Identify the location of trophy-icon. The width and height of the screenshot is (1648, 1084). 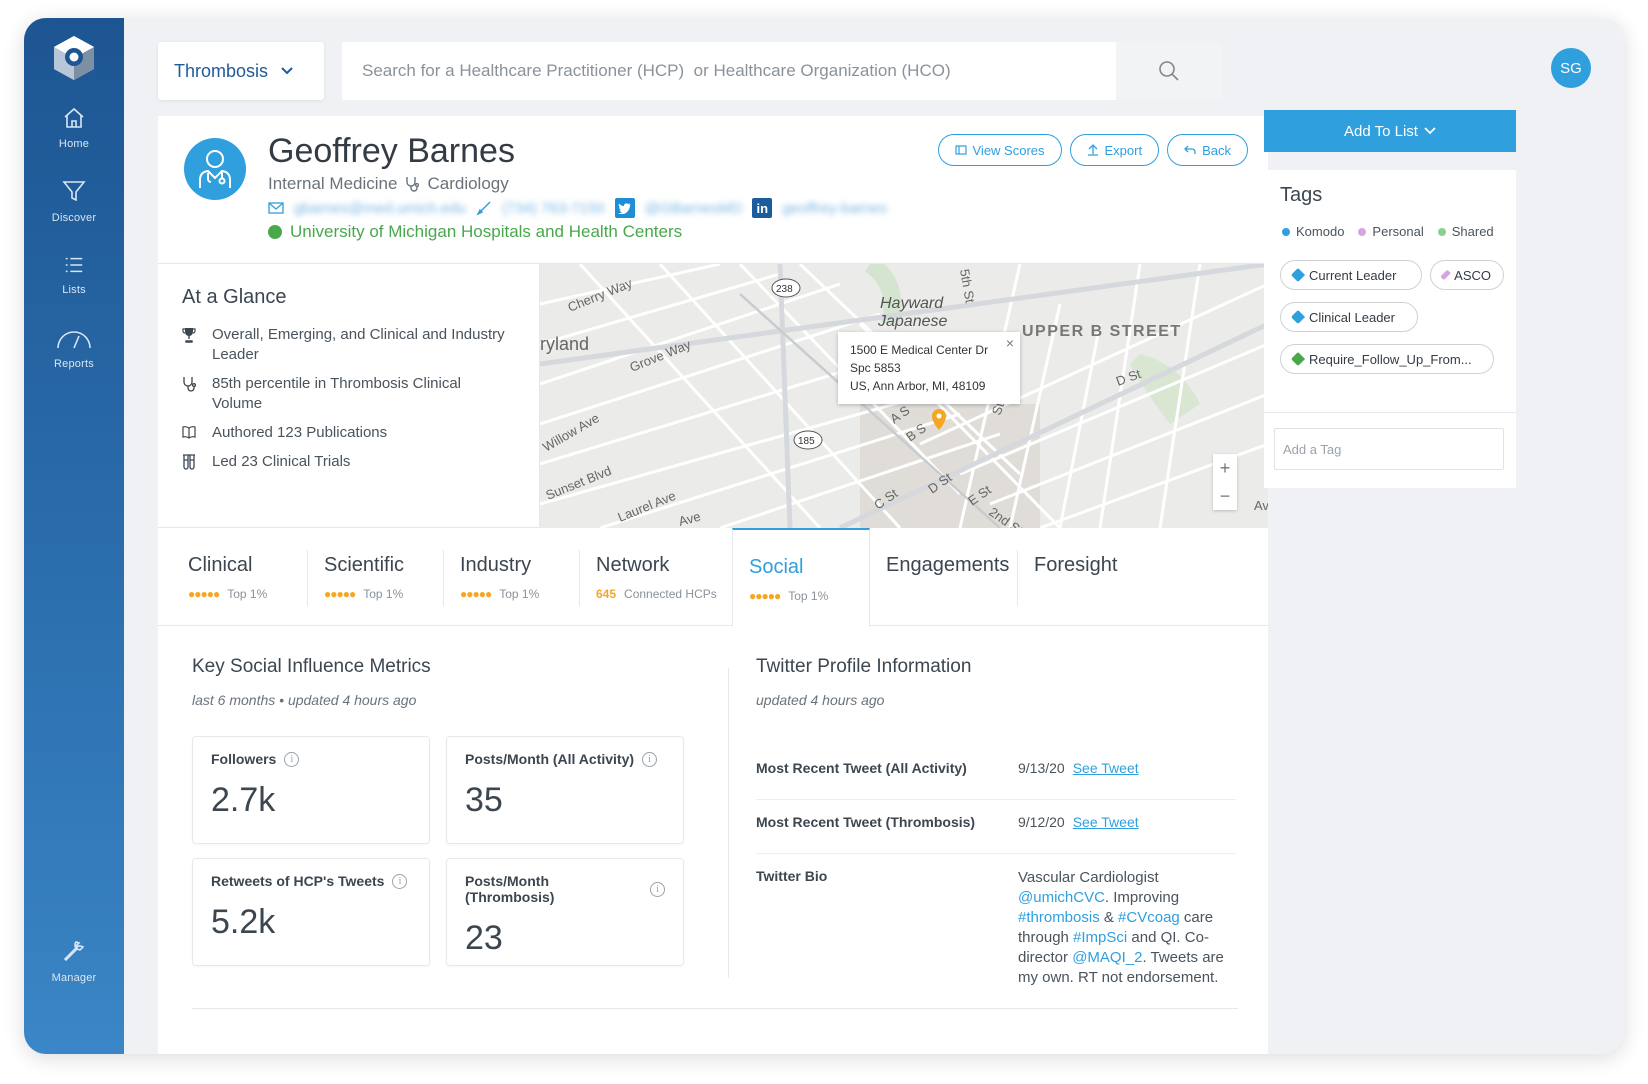
(189, 335).